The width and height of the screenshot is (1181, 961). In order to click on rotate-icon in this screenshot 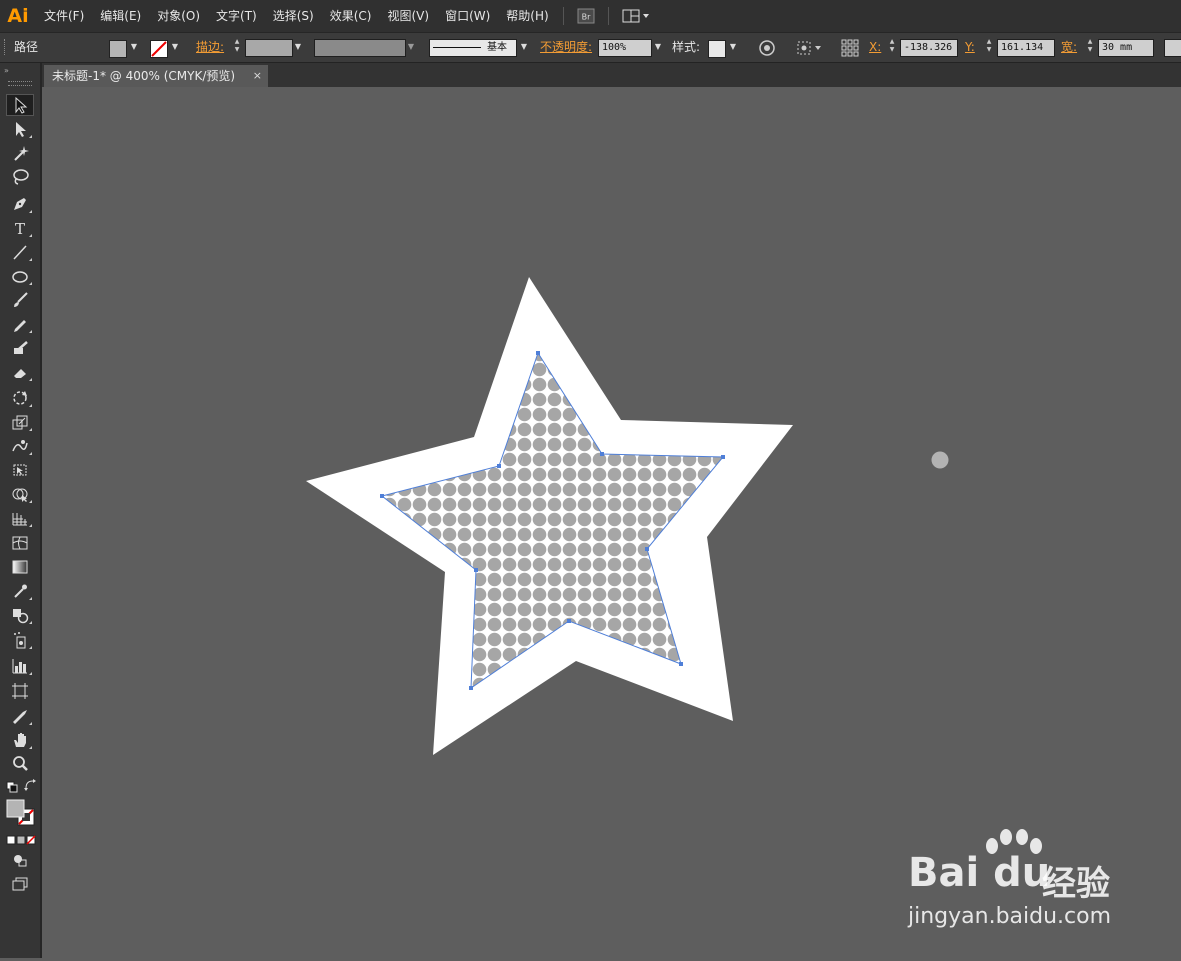, I will do `click(20, 398)`.